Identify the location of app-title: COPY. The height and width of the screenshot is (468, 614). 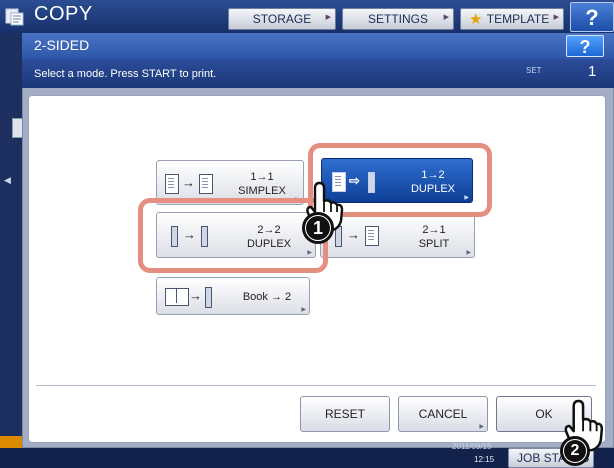
(63, 14).